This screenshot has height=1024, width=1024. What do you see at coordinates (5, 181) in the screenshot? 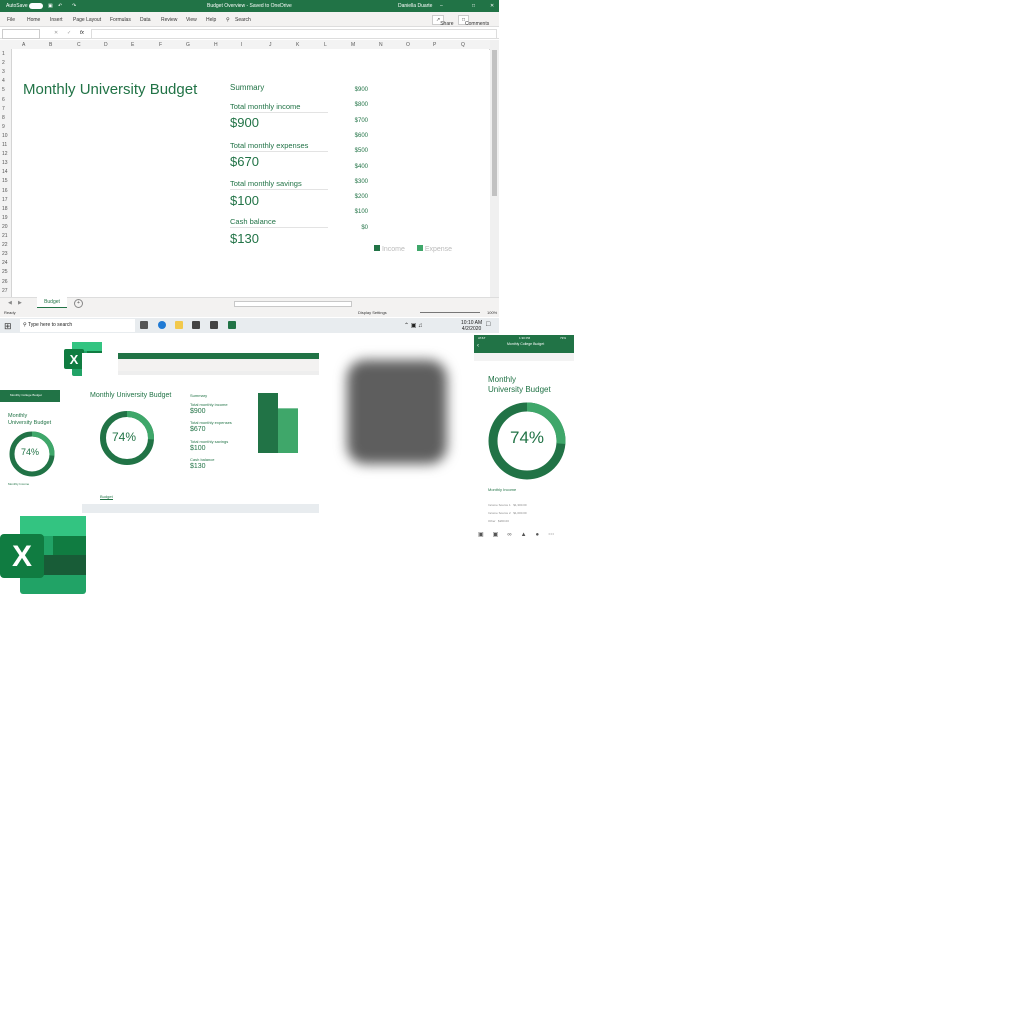
I see `row-header: 15` at bounding box center [5, 181].